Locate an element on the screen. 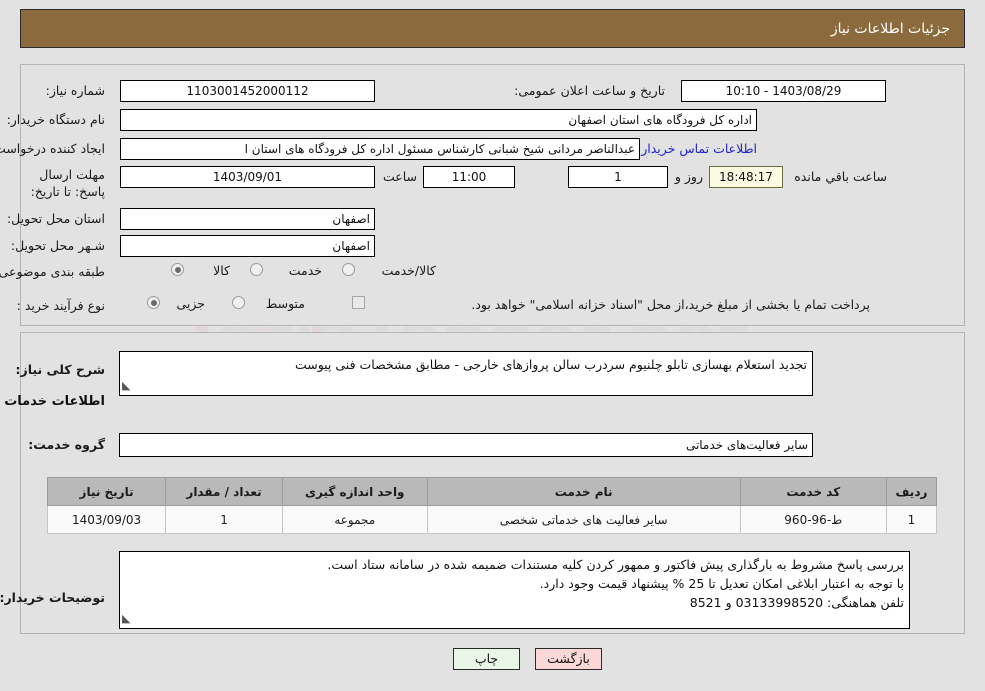 The width and height of the screenshot is (985, 691). label-days-suffix: روز و is located at coordinates (688, 176).